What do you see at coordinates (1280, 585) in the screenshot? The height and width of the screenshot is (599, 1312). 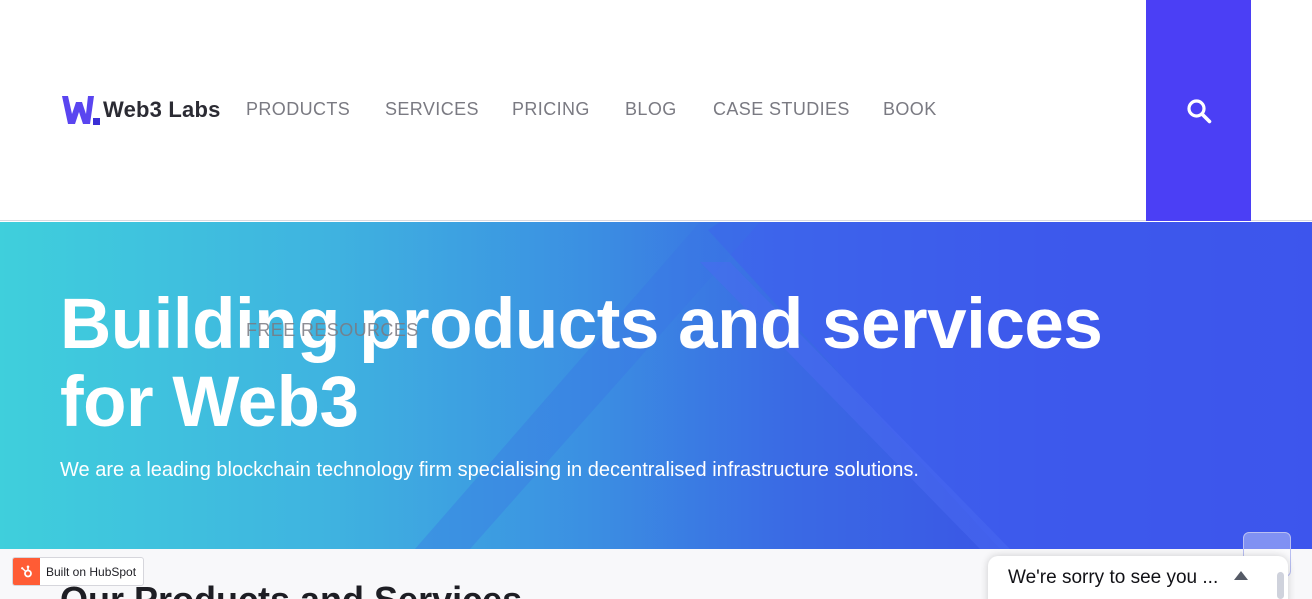 I see `chat-scrollbar` at bounding box center [1280, 585].